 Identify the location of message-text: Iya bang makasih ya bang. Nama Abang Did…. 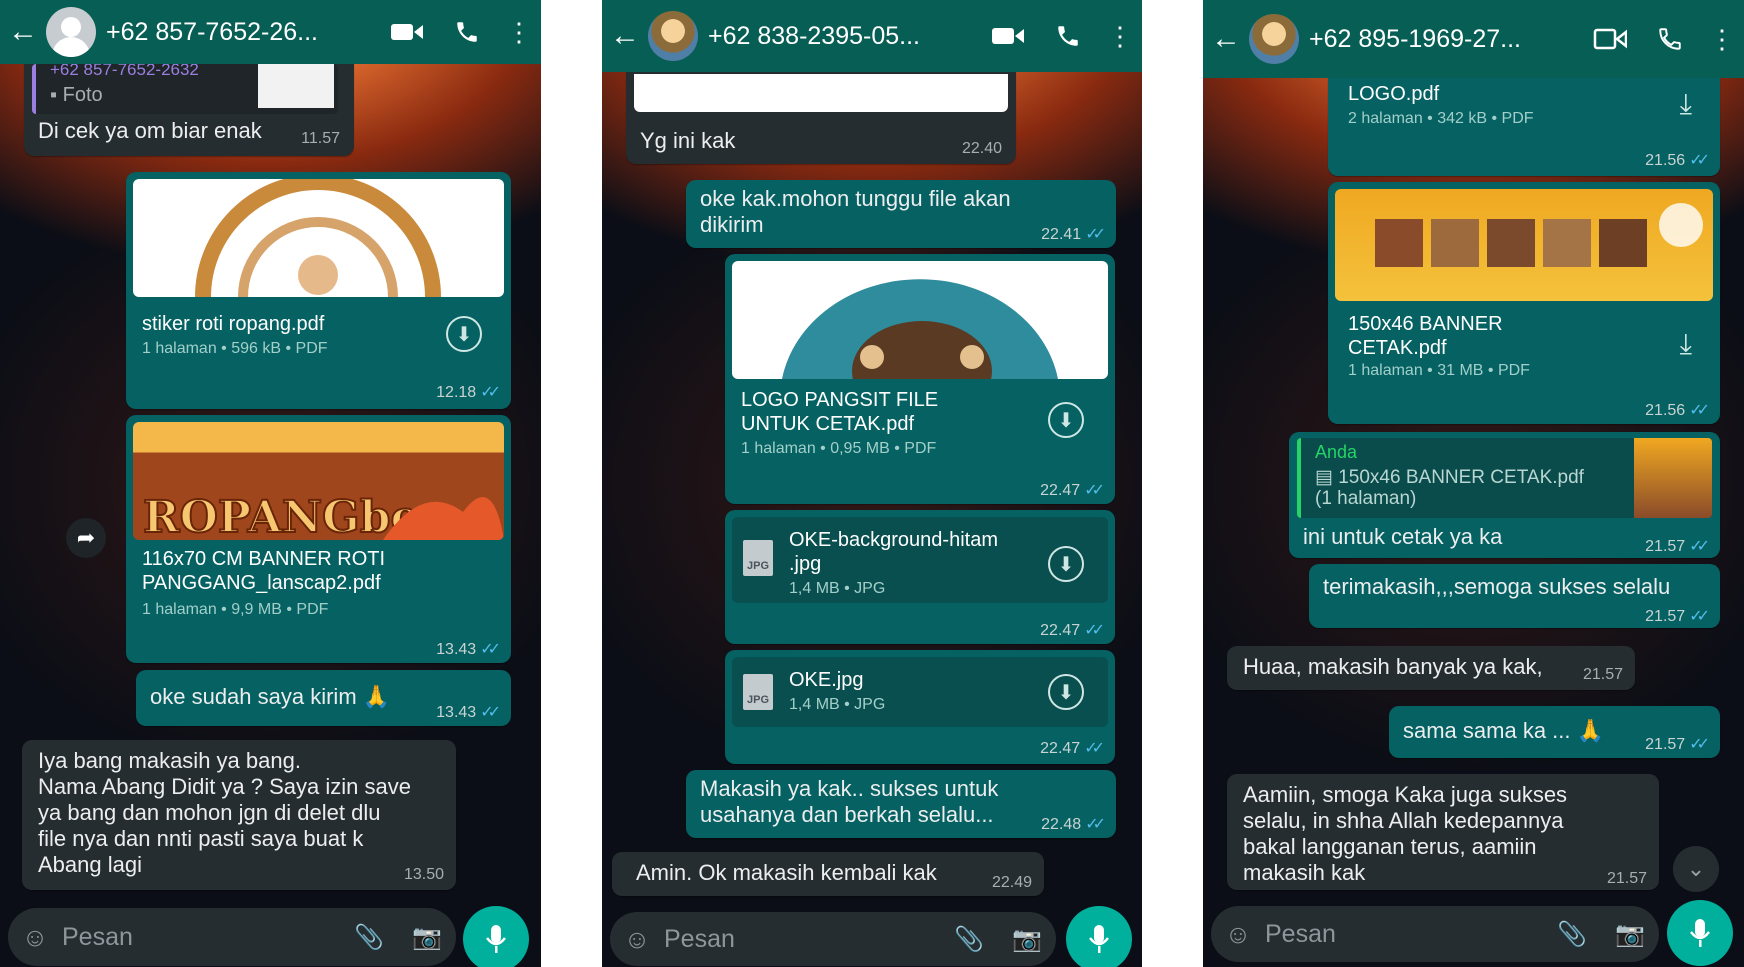
(224, 812).